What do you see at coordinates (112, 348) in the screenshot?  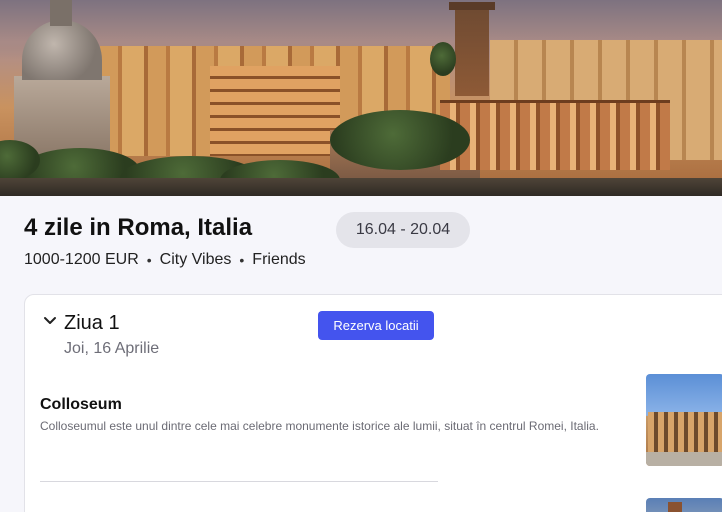 I see `day-date: Joi, 16 Aprilie` at bounding box center [112, 348].